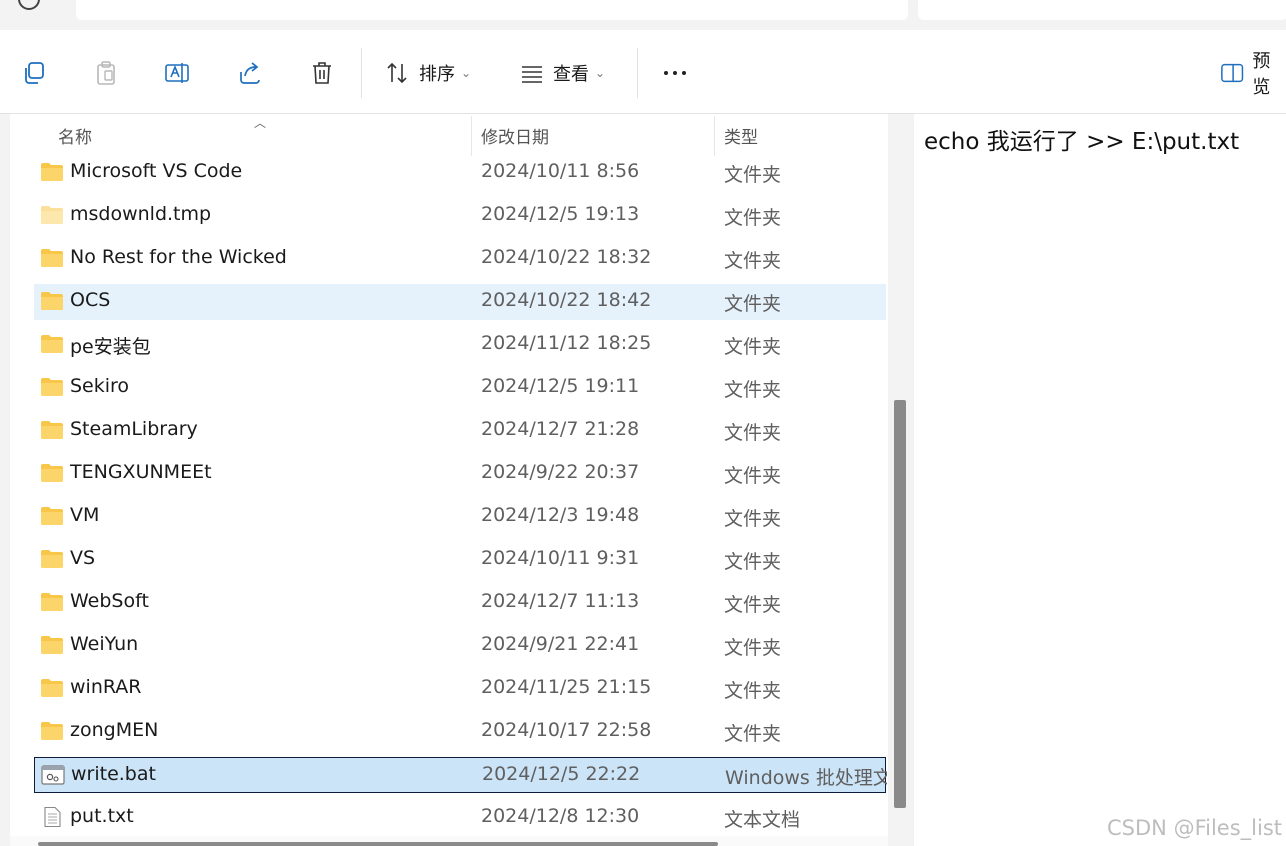 The height and width of the screenshot is (846, 1286). I want to click on file-row: OCS 2024/10/22 18:42 文件夹, so click(460, 302).